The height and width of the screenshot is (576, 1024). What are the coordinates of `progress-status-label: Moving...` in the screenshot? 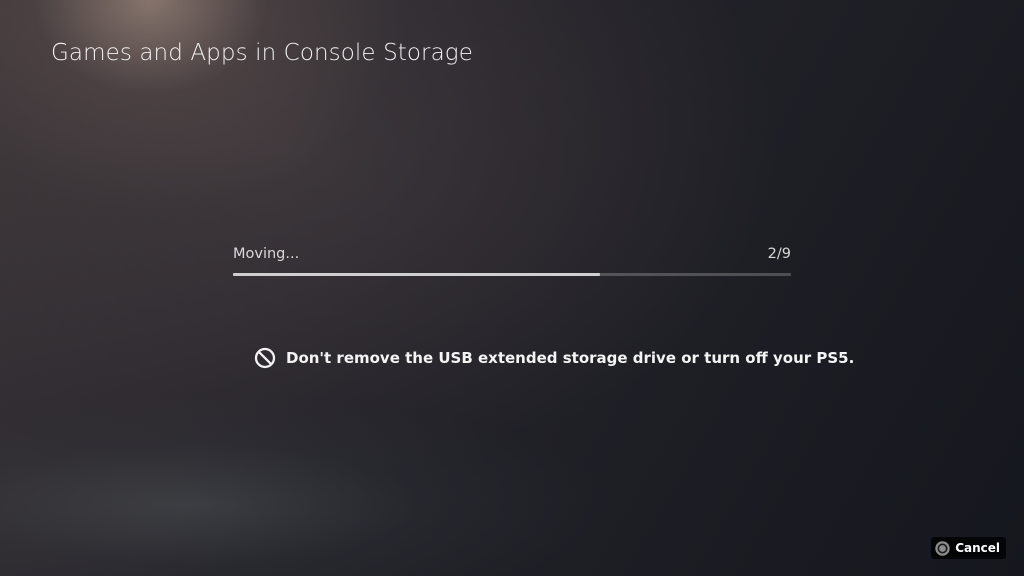 It's located at (266, 254).